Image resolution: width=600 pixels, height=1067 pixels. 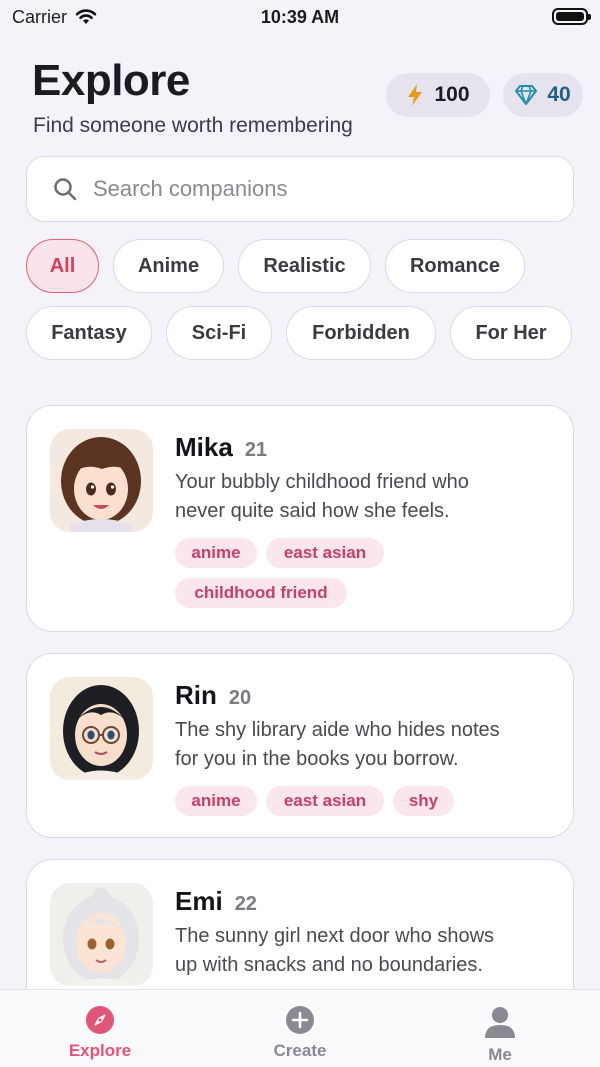 What do you see at coordinates (511, 333) in the screenshot?
I see `filter-chip-for-her: For Her` at bounding box center [511, 333].